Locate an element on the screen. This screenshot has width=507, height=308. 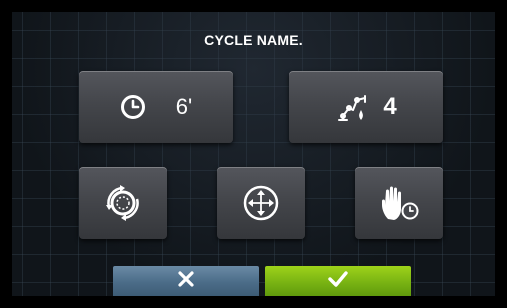
four-direction-arrows-icon is located at coordinates (261, 203).